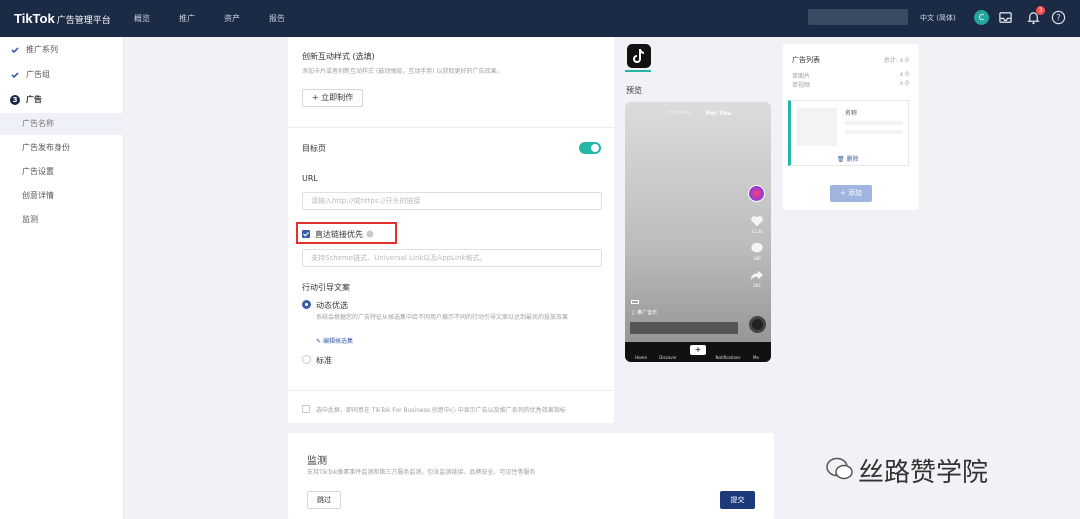 This screenshot has height=519, width=1080. I want to click on ad-item-name: 名称, so click(851, 113).